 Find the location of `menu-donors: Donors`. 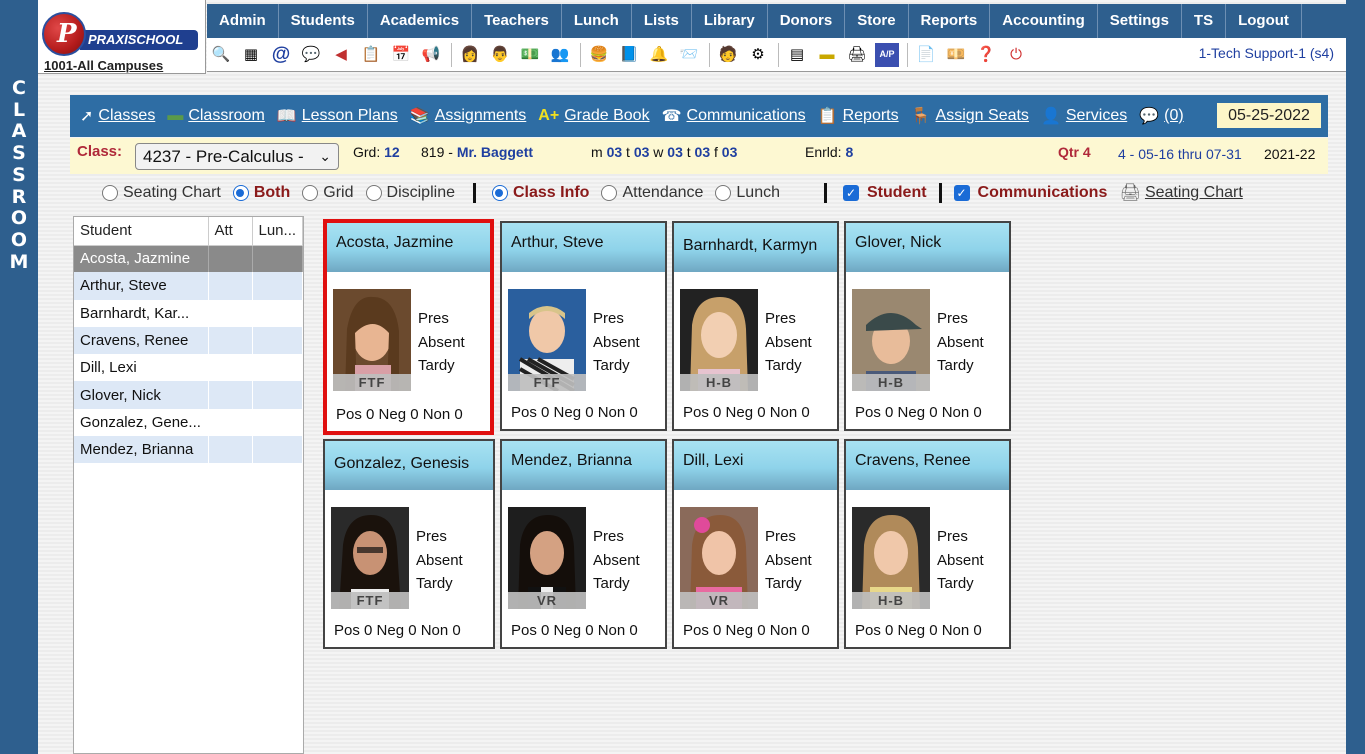

menu-donors: Donors is located at coordinates (807, 21).